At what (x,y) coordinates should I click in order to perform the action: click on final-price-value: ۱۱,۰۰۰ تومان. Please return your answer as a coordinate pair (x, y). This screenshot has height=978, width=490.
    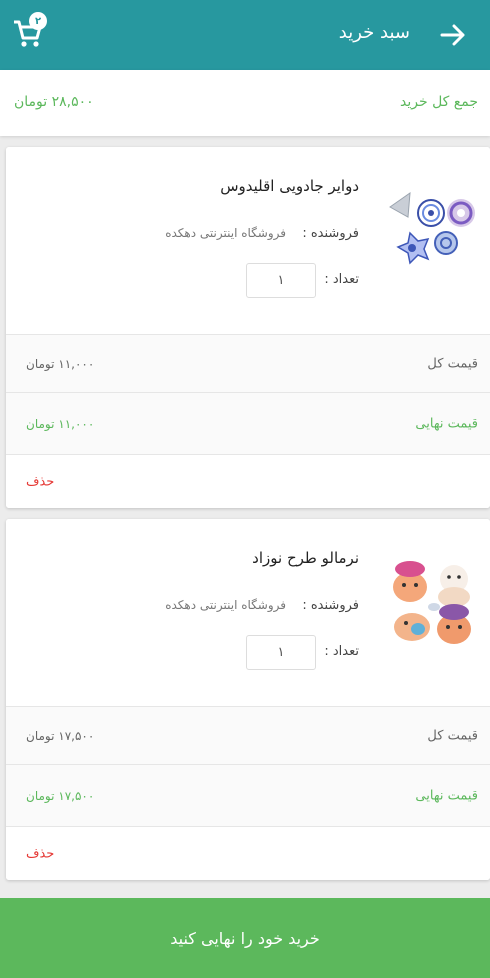
    Looking at the image, I should click on (60, 423).